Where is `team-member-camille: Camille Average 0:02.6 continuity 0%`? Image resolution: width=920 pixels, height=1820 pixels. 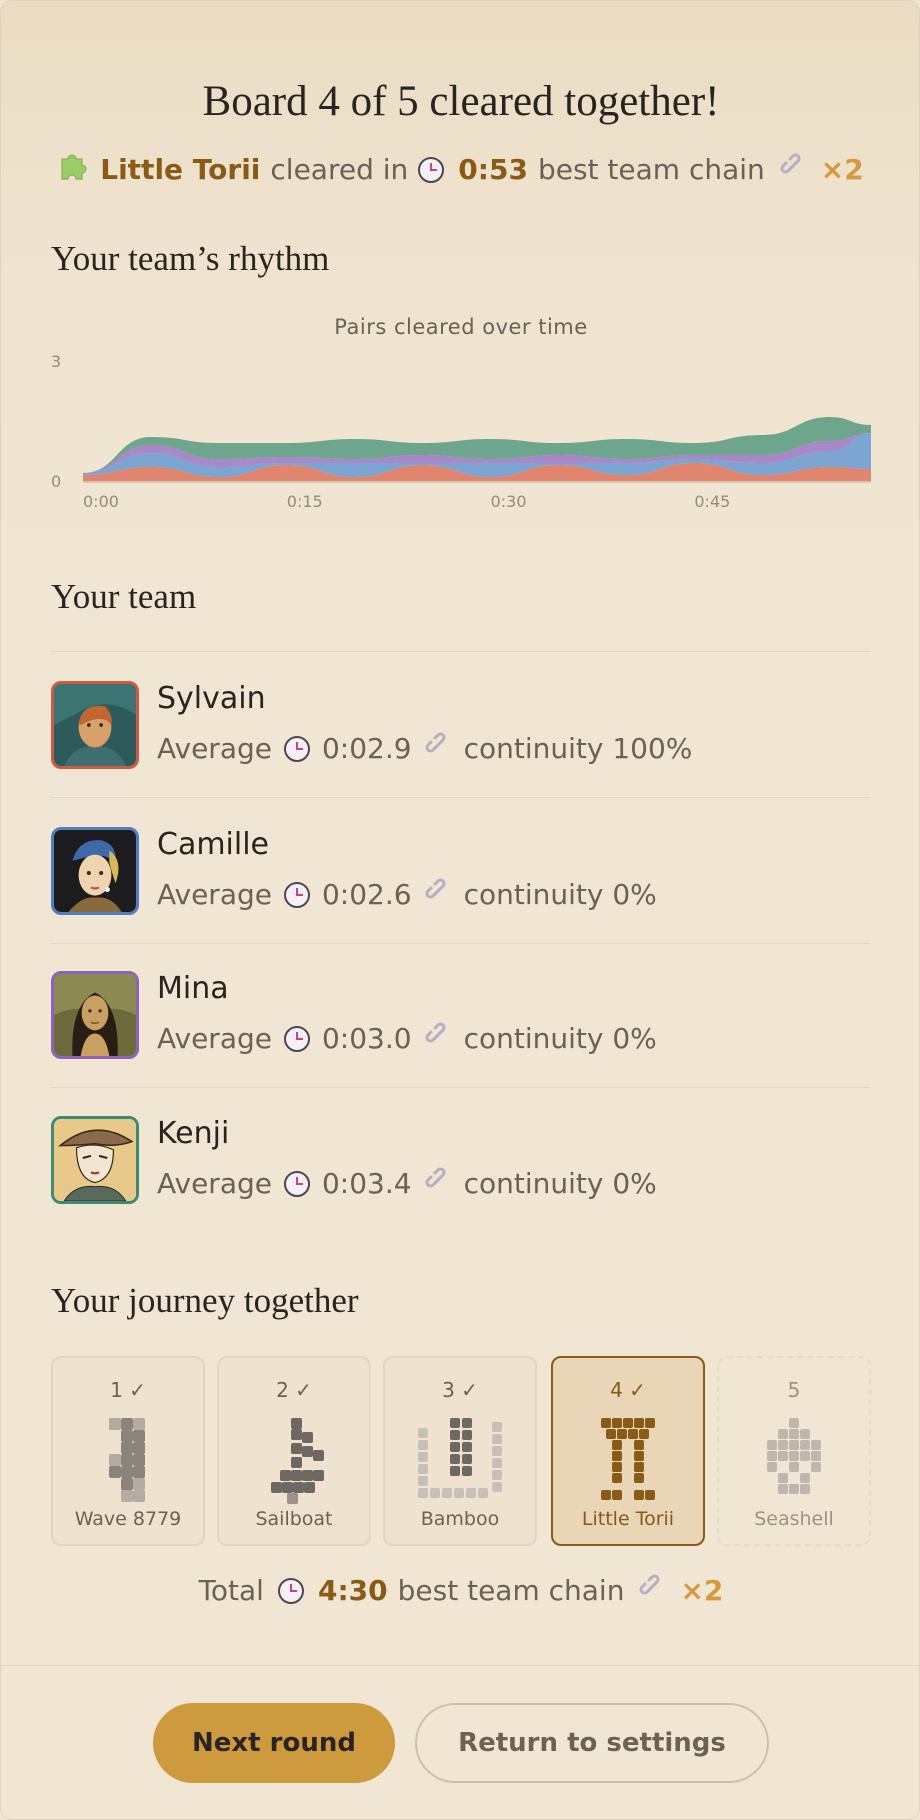 team-member-camille: Camille Average 0:02.6 continuity 0% is located at coordinates (461, 877).